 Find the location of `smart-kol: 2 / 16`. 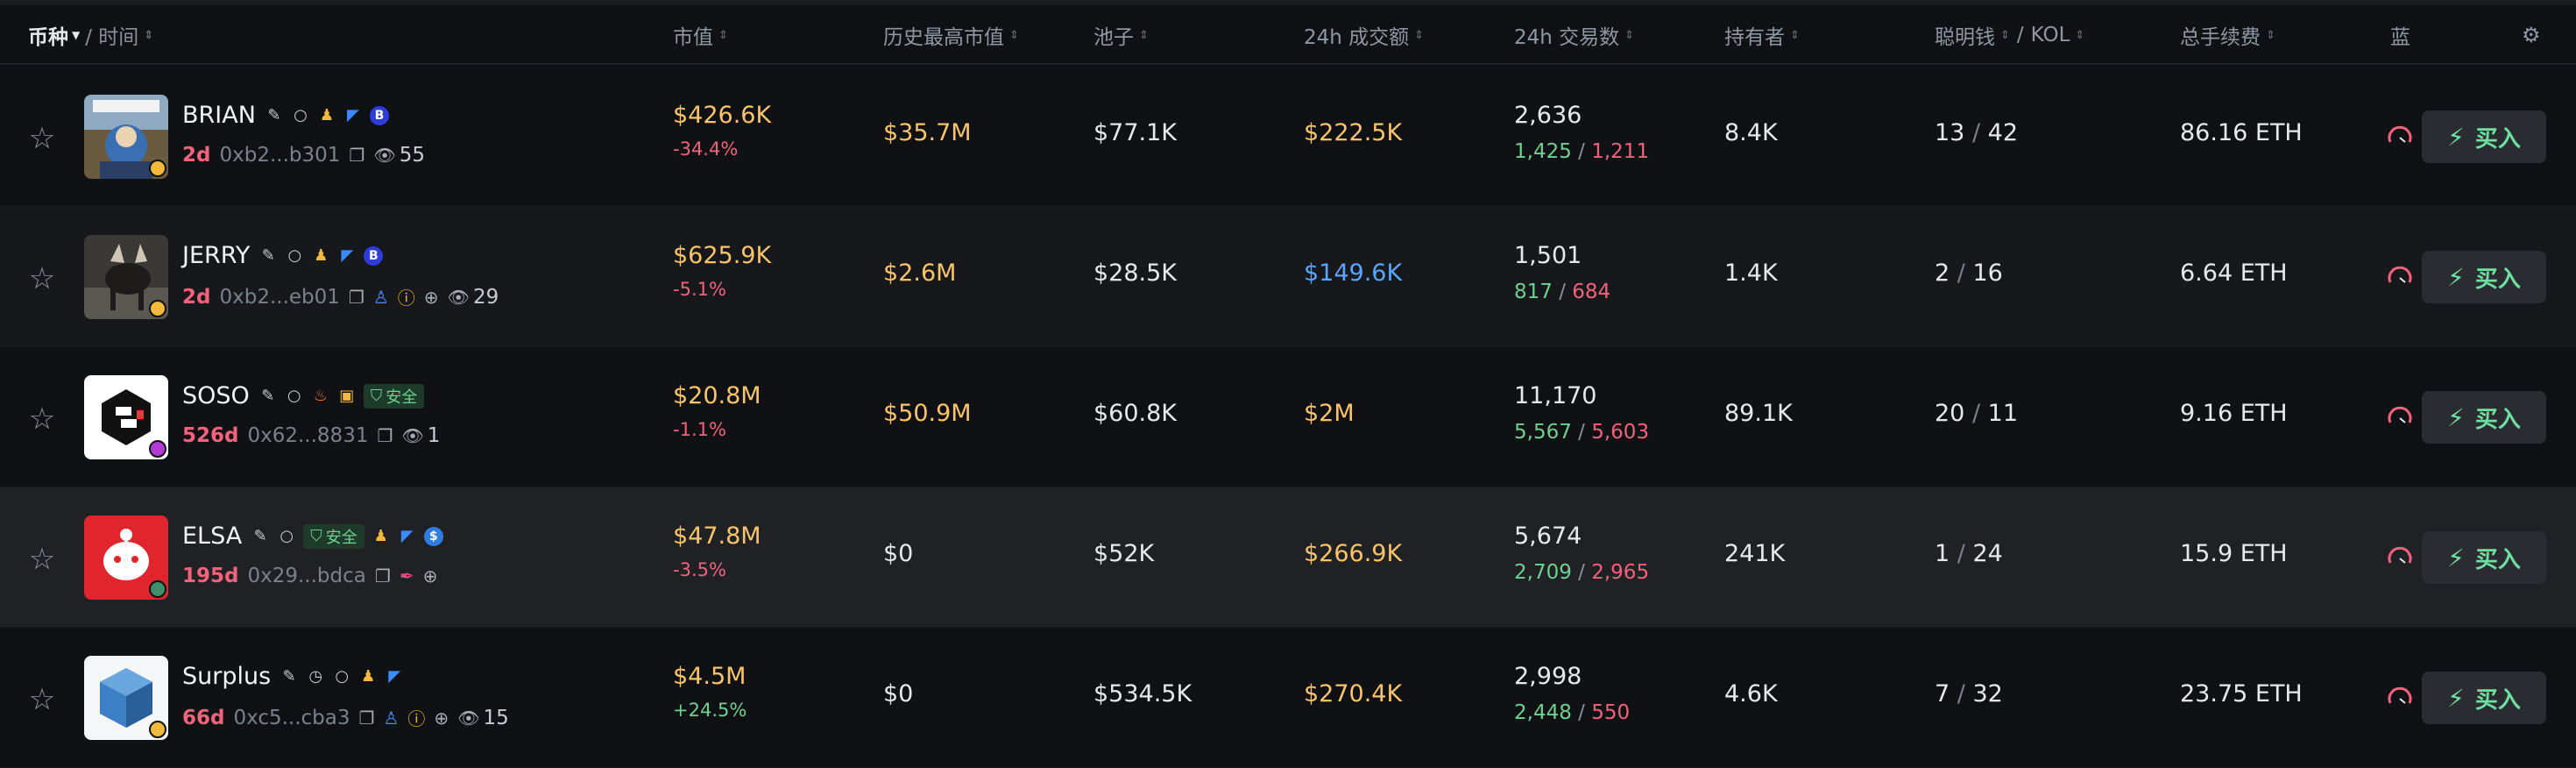

smart-kol: 2 / 16 is located at coordinates (1969, 273).